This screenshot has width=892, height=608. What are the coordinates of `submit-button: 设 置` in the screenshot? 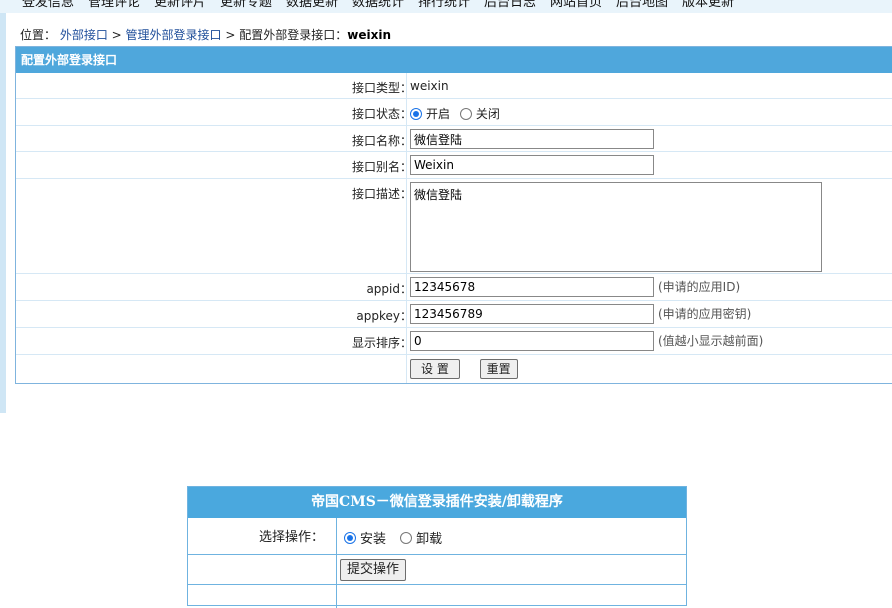 It's located at (435, 369).